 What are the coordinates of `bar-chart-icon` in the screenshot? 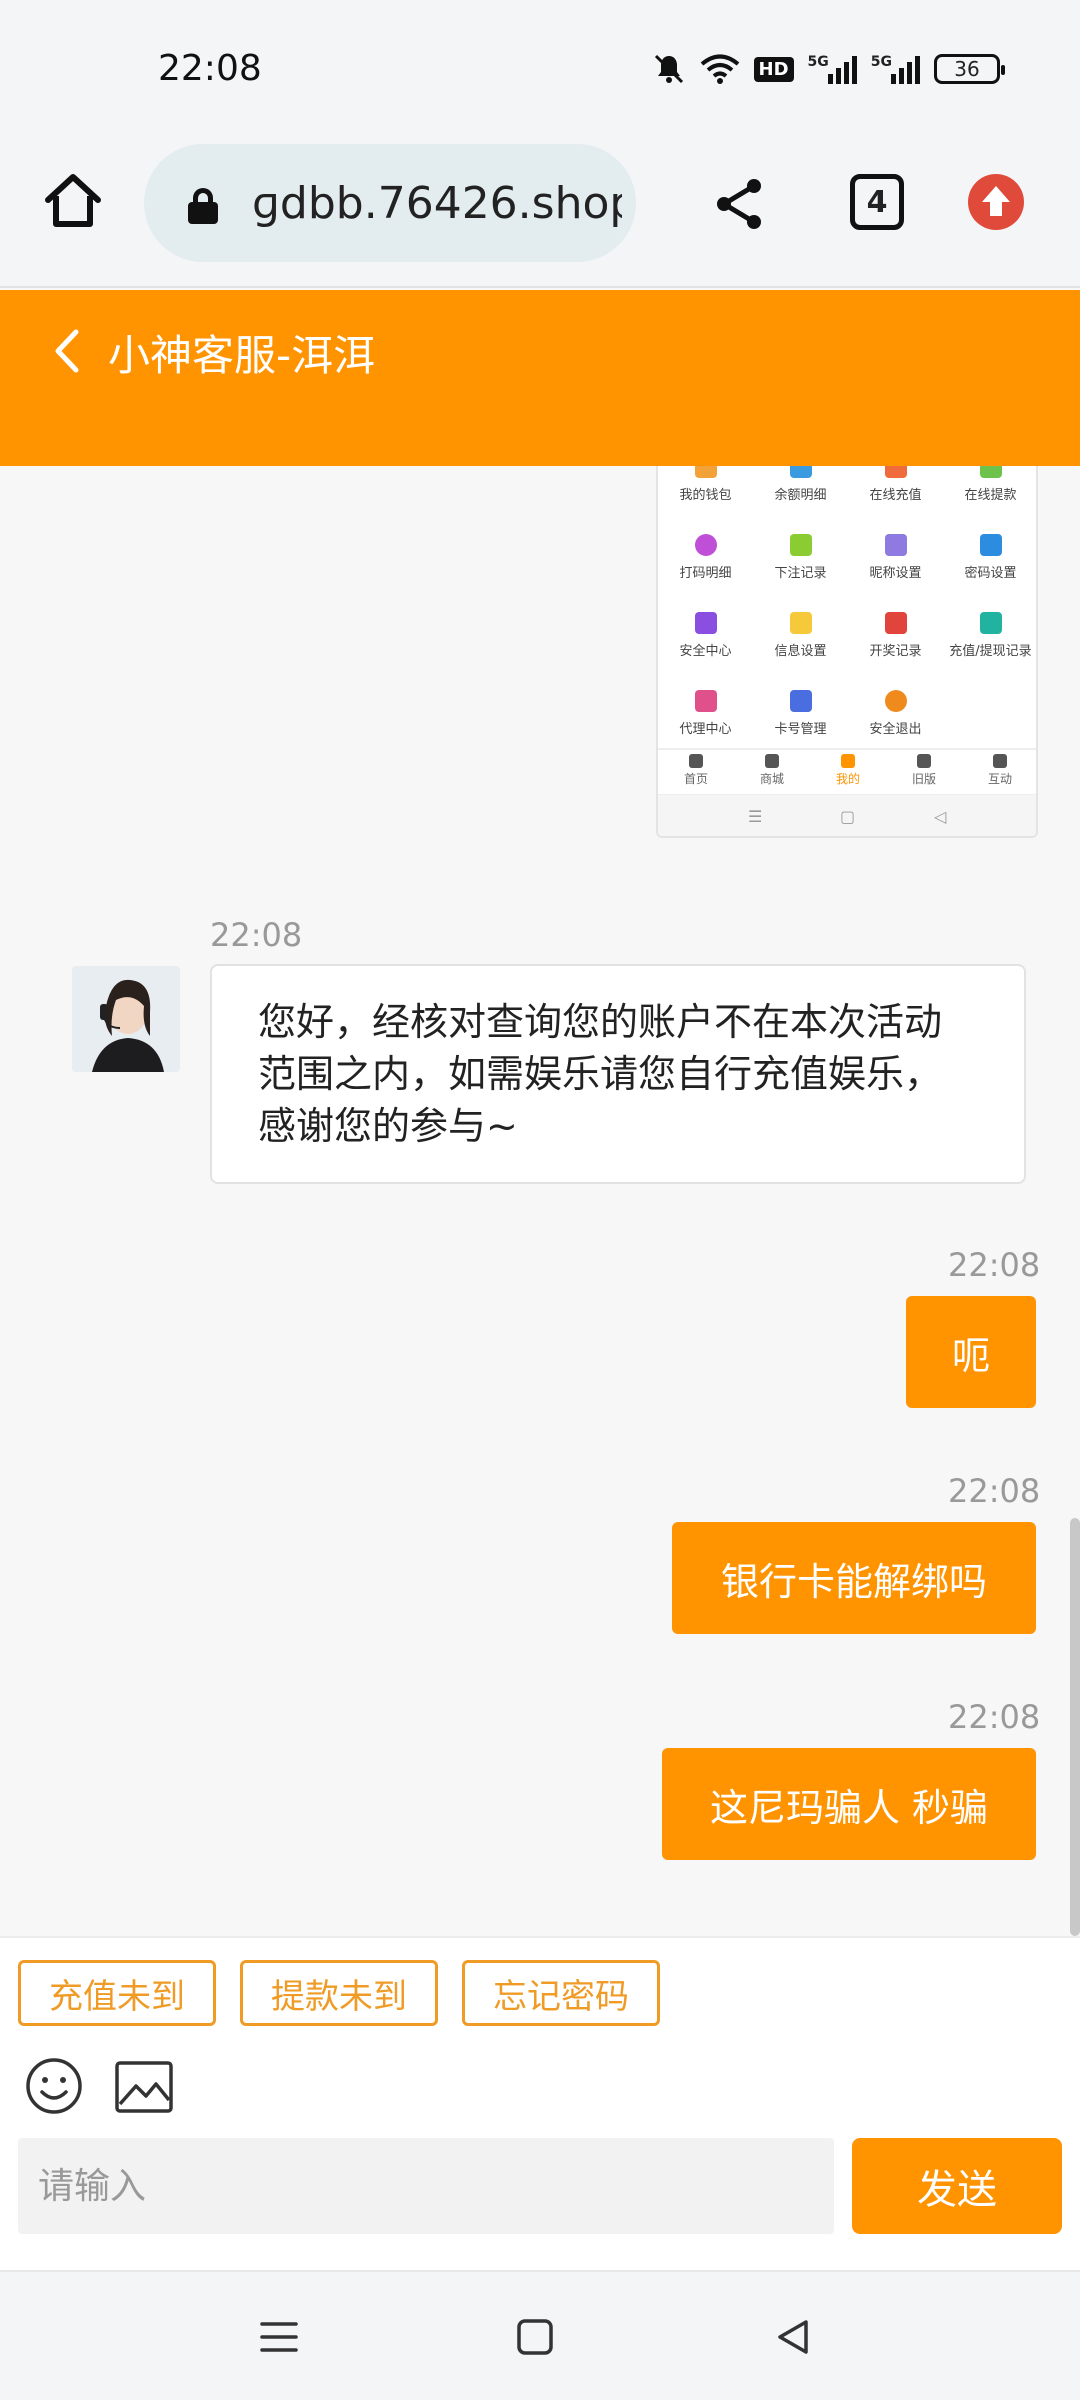 It's located at (990, 623).